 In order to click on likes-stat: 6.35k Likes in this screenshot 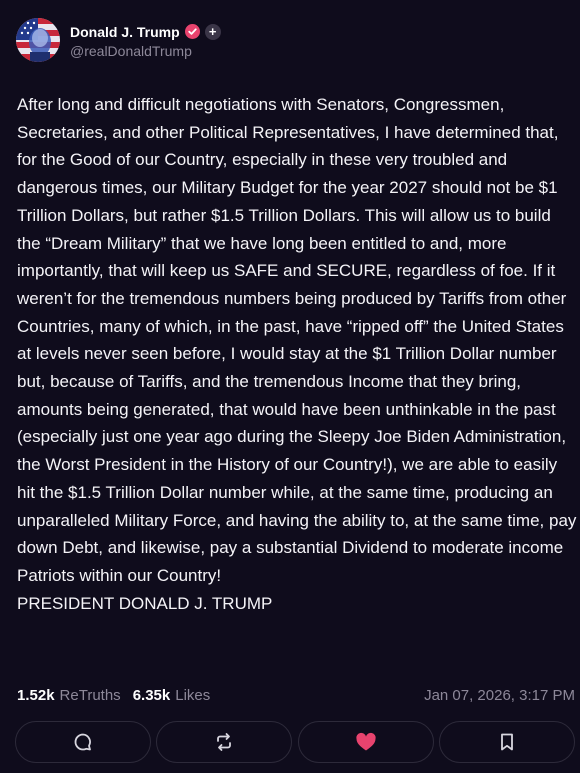, I will do `click(172, 695)`.